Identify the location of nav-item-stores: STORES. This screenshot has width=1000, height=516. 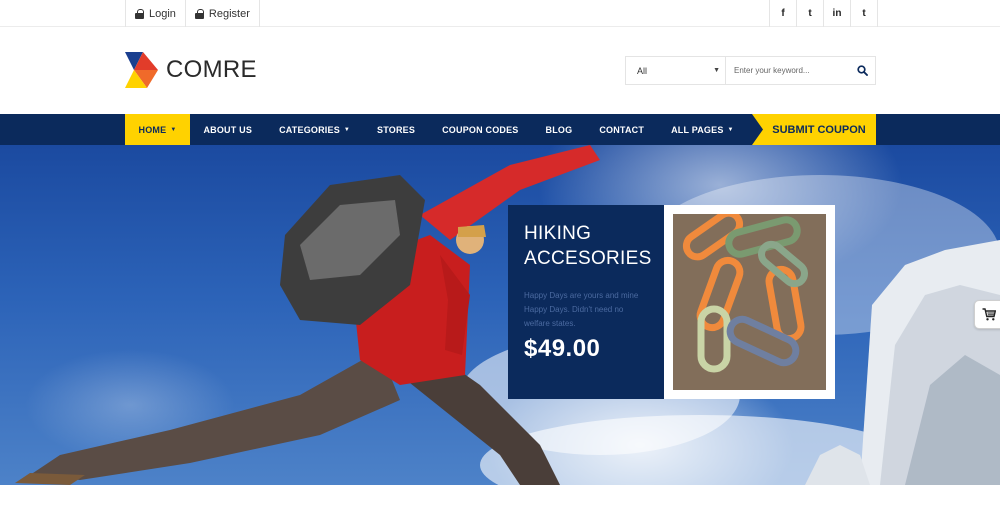
(396, 129).